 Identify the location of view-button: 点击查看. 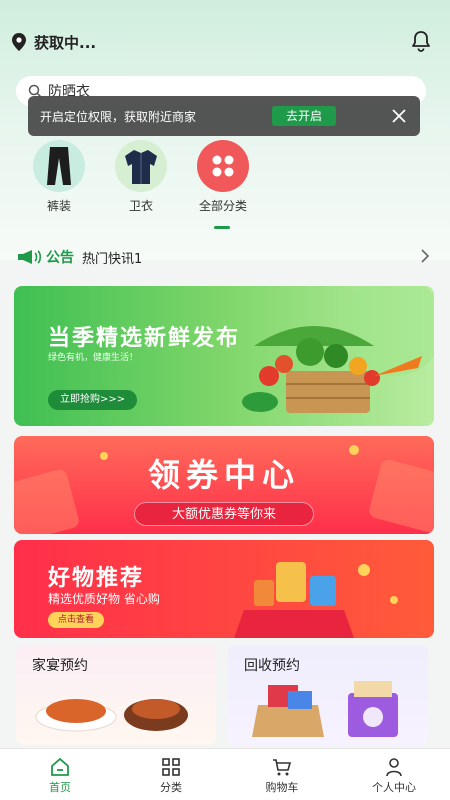
(76, 620).